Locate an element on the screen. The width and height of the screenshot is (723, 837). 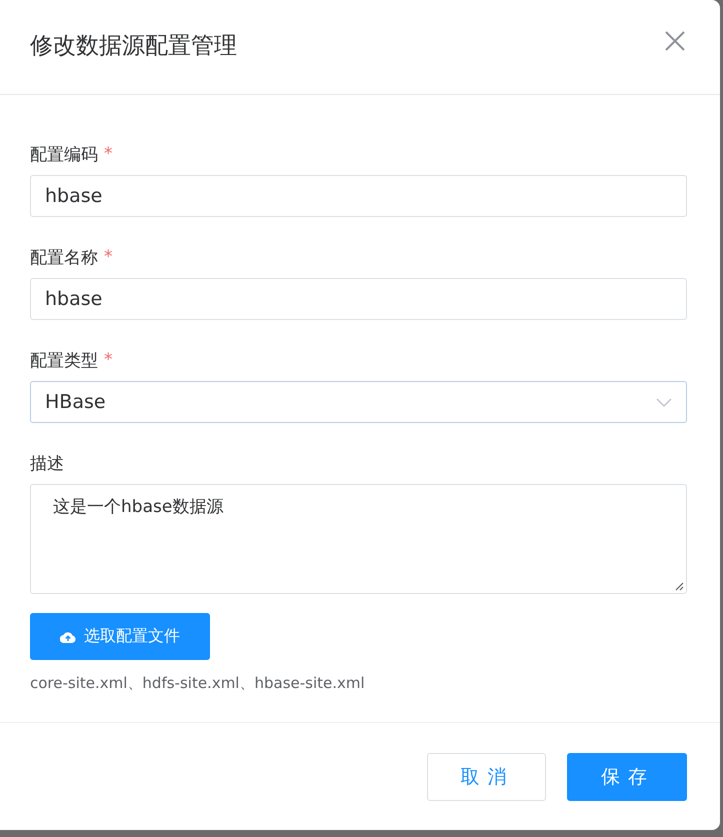
dialog-title: 修改数据源配置管理 is located at coordinates (133, 46).